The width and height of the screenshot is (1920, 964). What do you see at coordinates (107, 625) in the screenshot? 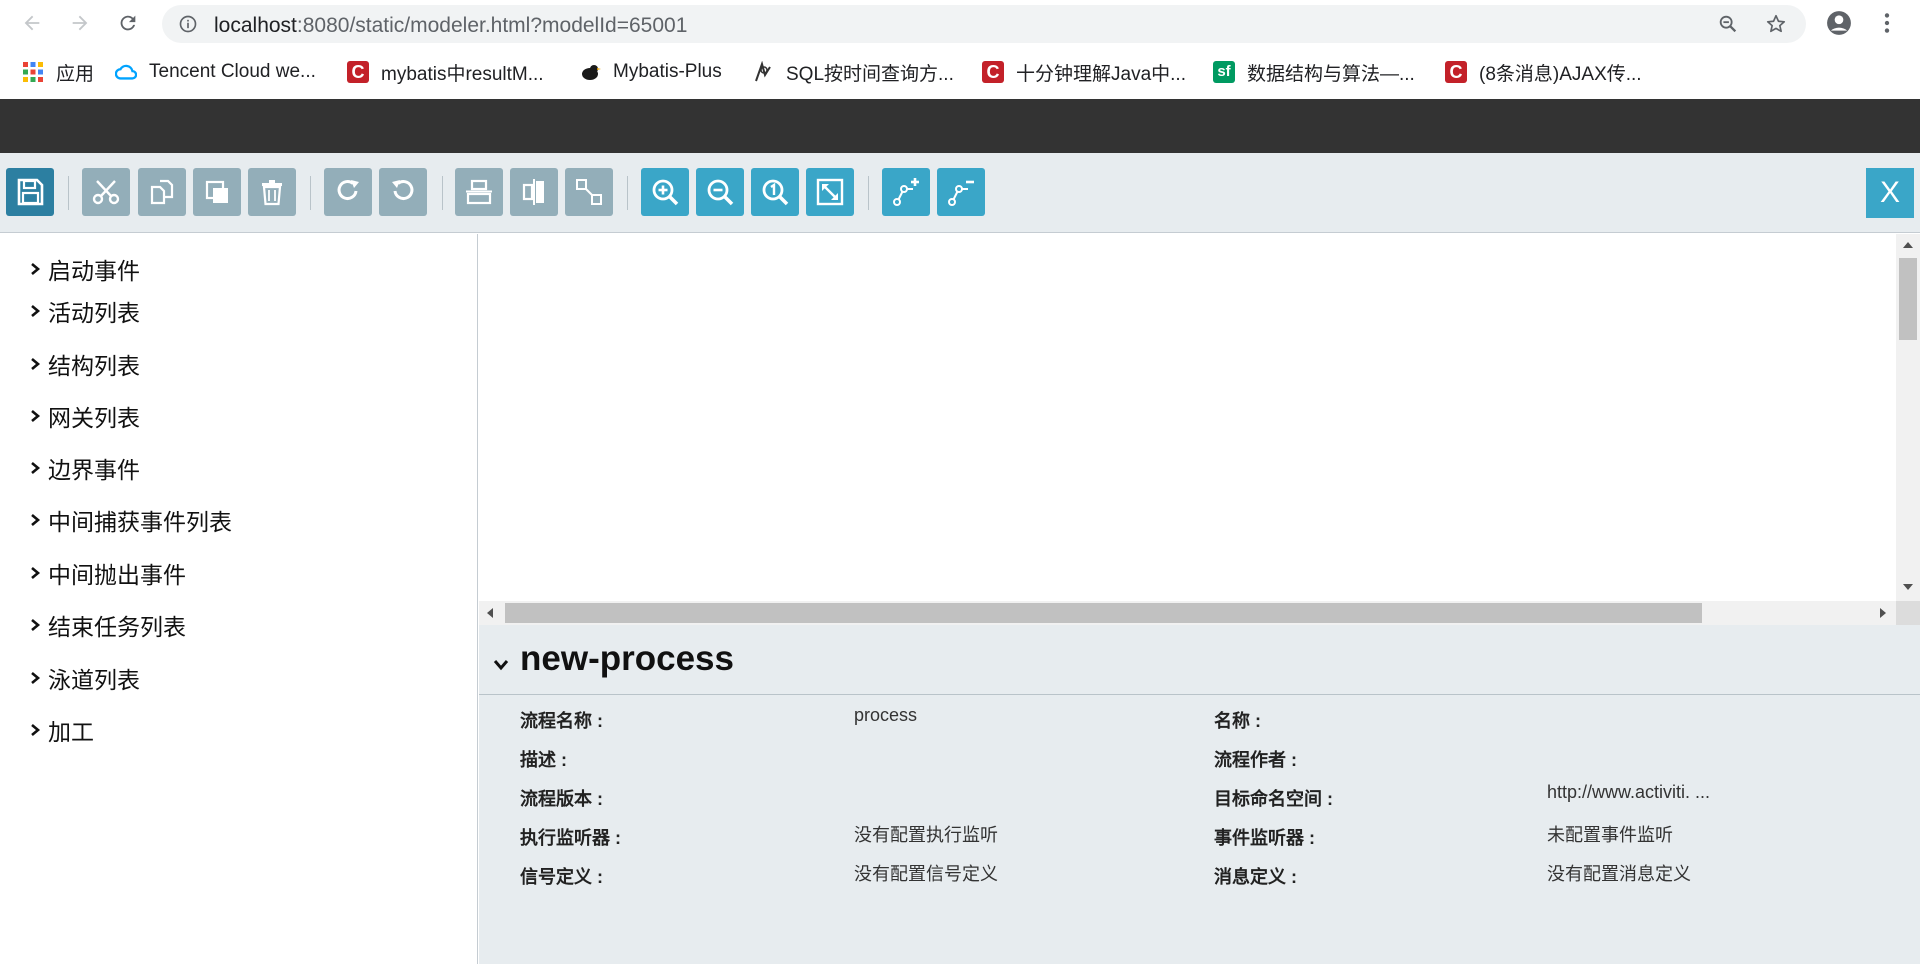
I see `palette-group-end-events: 结束任务列表` at bounding box center [107, 625].